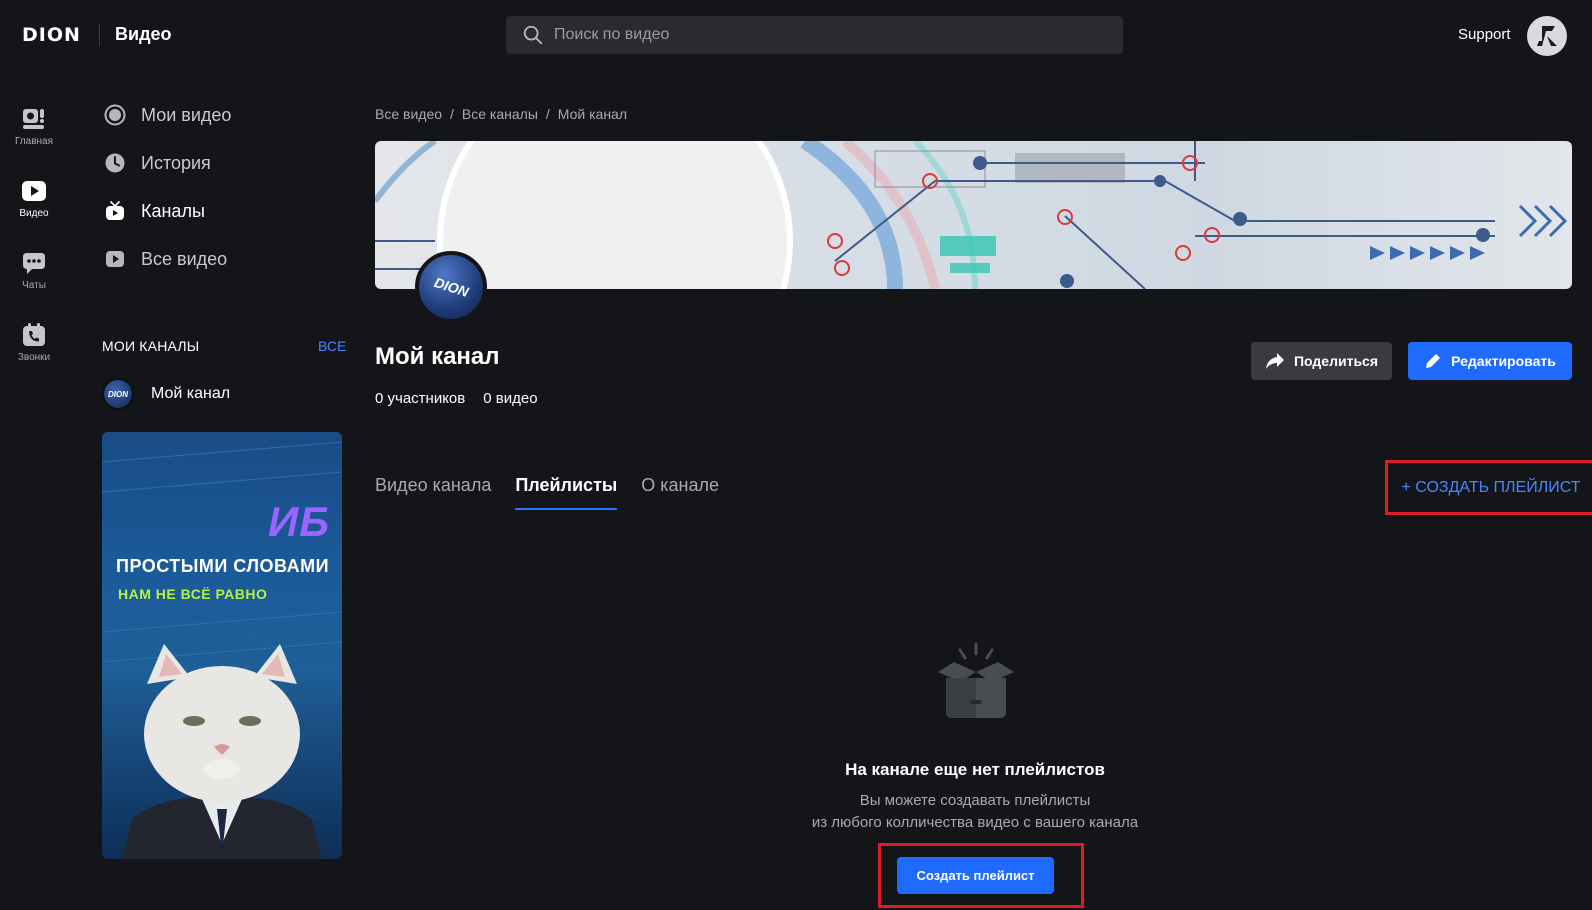 Image resolution: width=1592 pixels, height=910 pixels. I want to click on share-button: Поделиться, so click(1321, 361).